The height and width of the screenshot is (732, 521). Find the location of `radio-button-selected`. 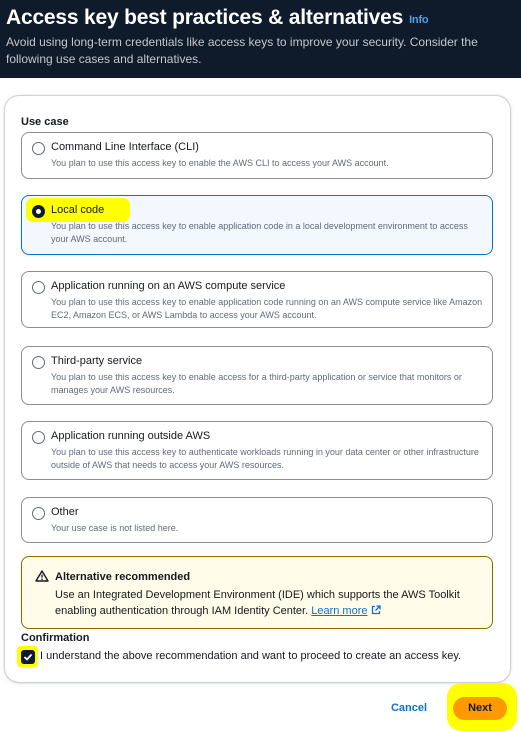

radio-button-selected is located at coordinates (38, 211).